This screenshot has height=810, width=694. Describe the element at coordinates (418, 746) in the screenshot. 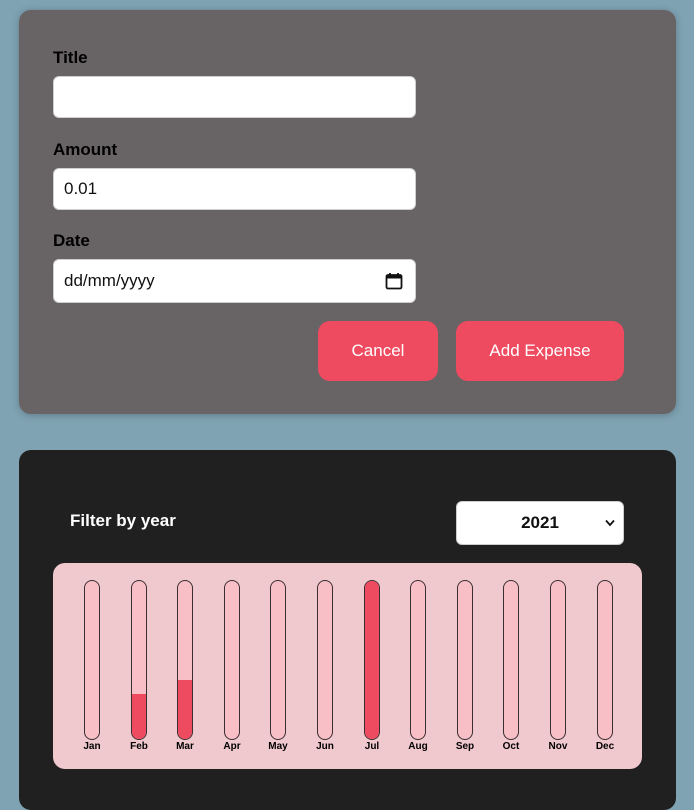

I see `chart-bar-label: Aug` at that location.